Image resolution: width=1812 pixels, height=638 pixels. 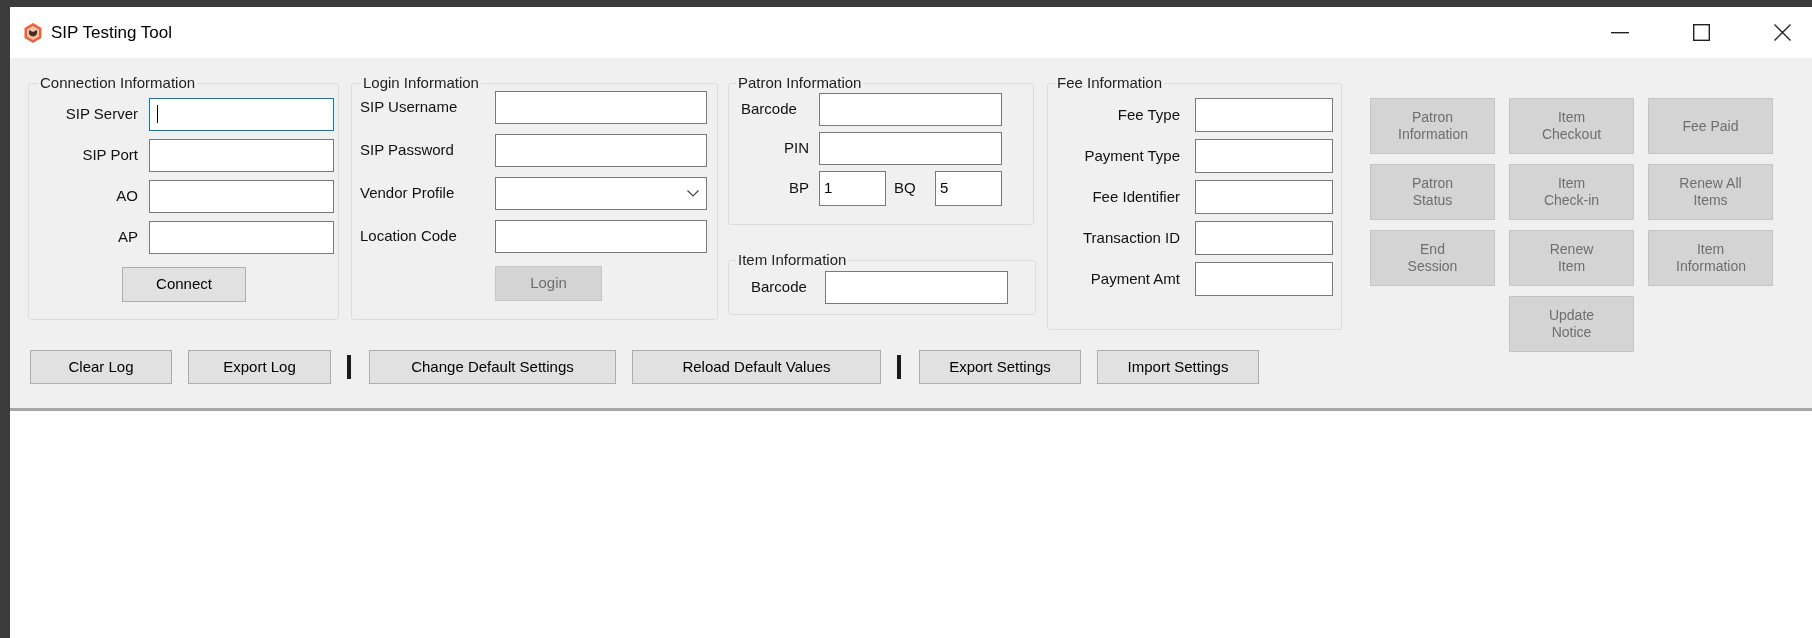 I want to click on button: Export Settings, so click(x=1000, y=367).